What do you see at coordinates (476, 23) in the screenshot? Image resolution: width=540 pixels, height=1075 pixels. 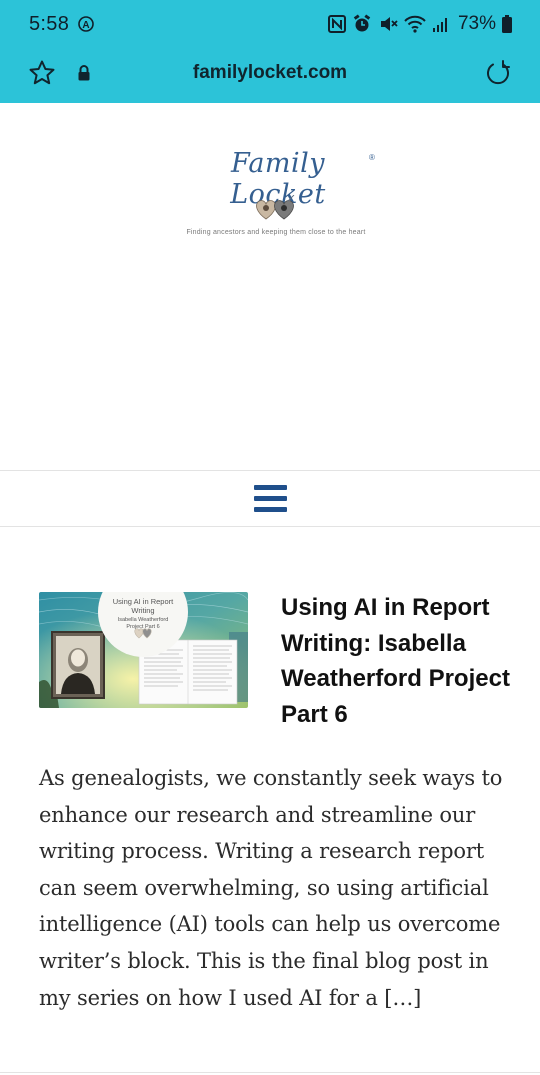 I see `battery-percent: 73%` at bounding box center [476, 23].